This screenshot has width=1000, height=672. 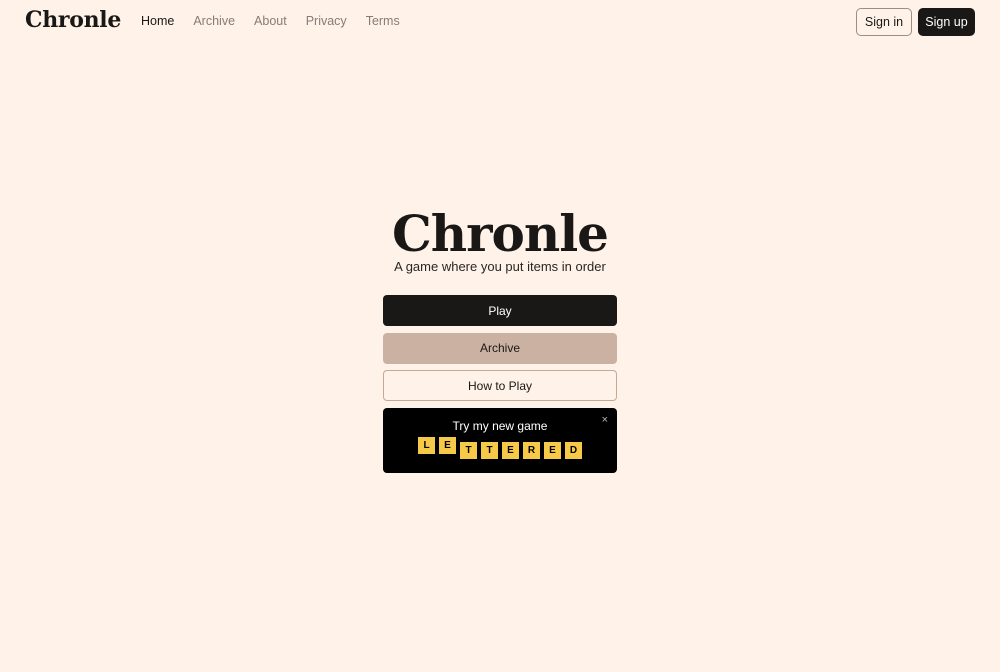 I want to click on hero-title: Chronle, so click(x=500, y=233).